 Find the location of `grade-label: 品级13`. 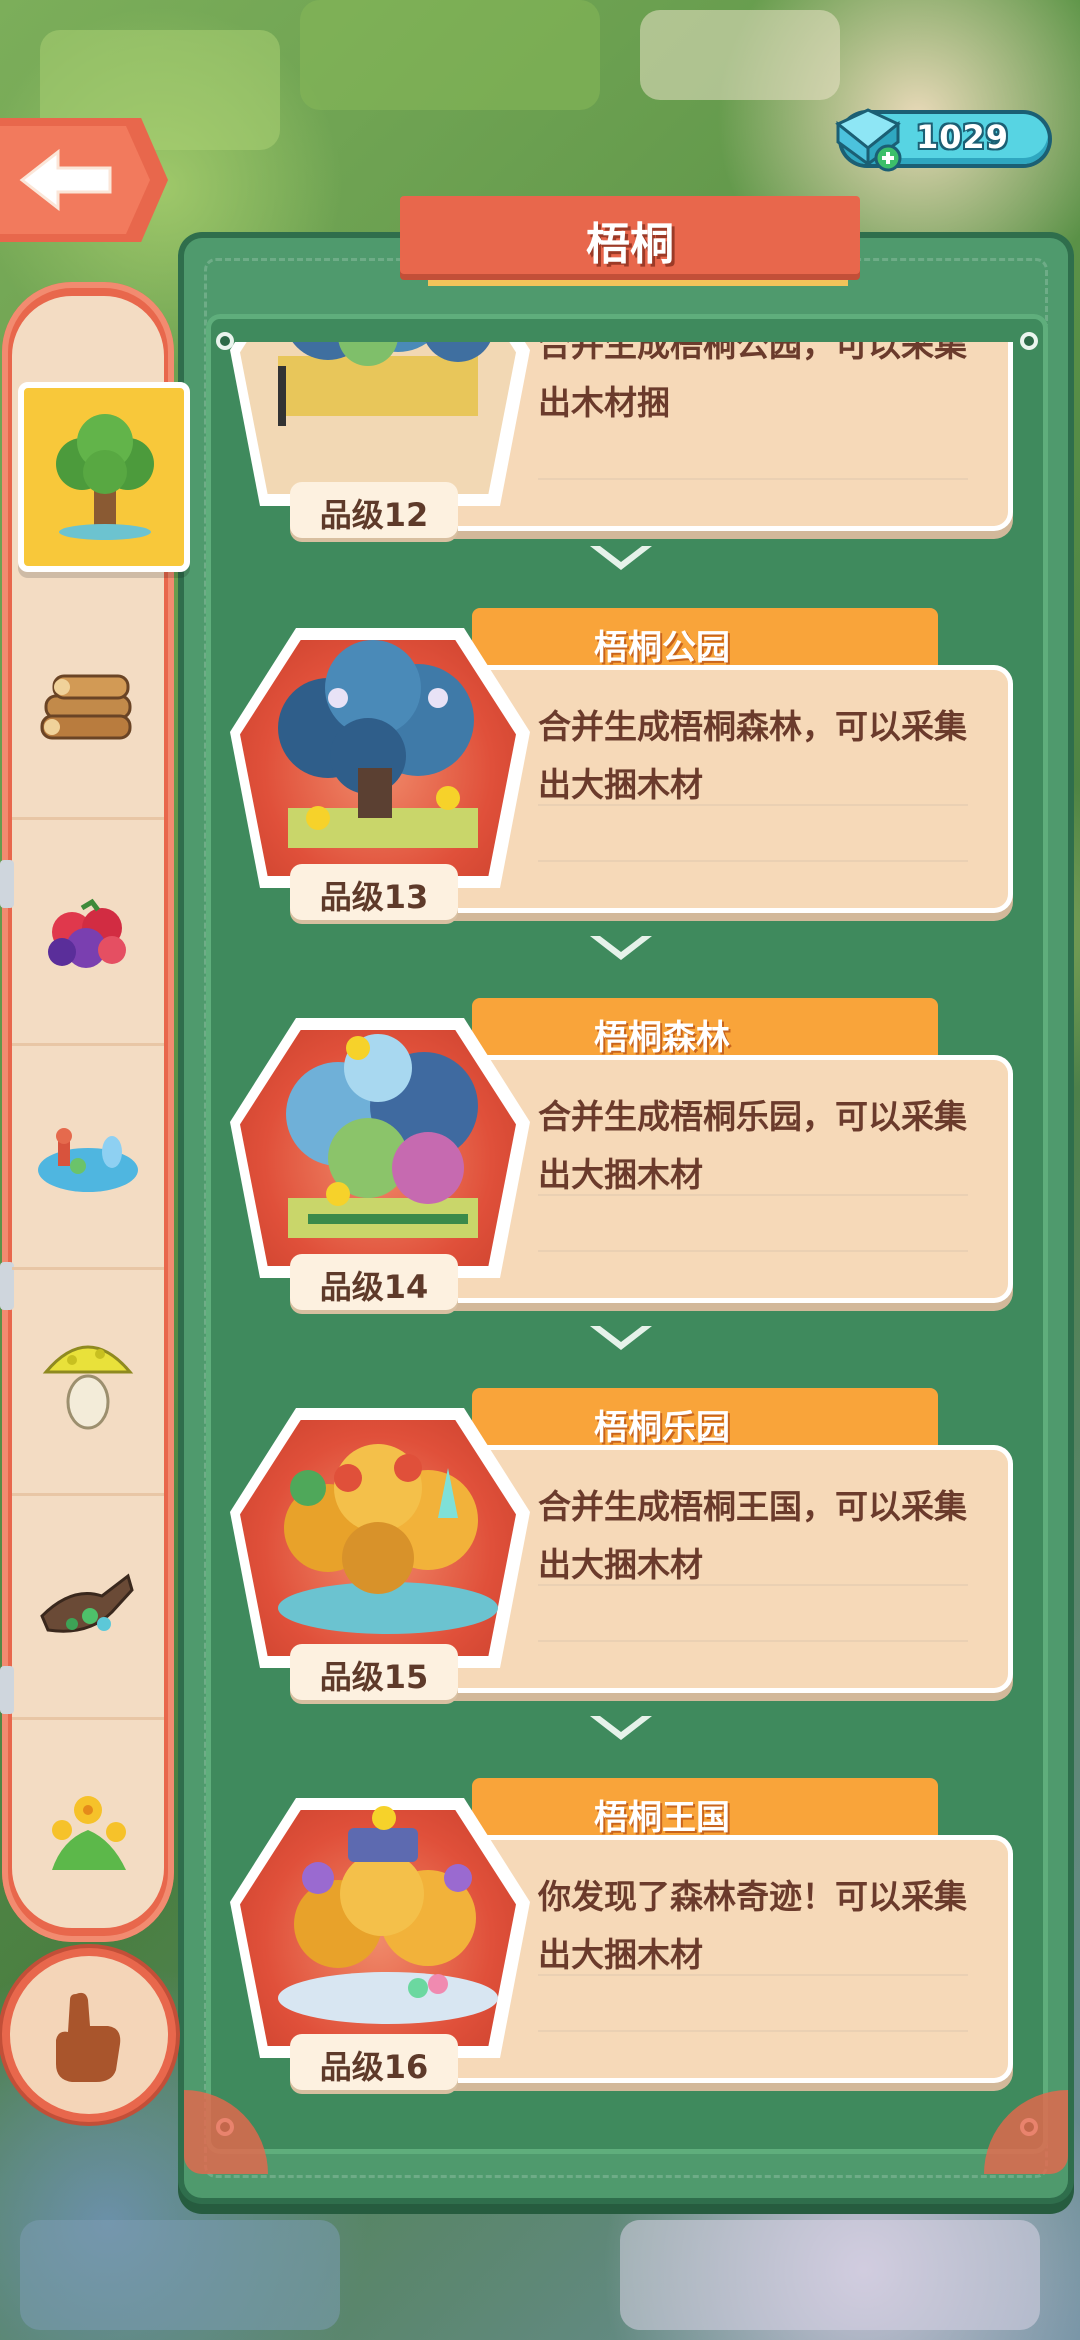

grade-label: 品级13 is located at coordinates (374, 897).